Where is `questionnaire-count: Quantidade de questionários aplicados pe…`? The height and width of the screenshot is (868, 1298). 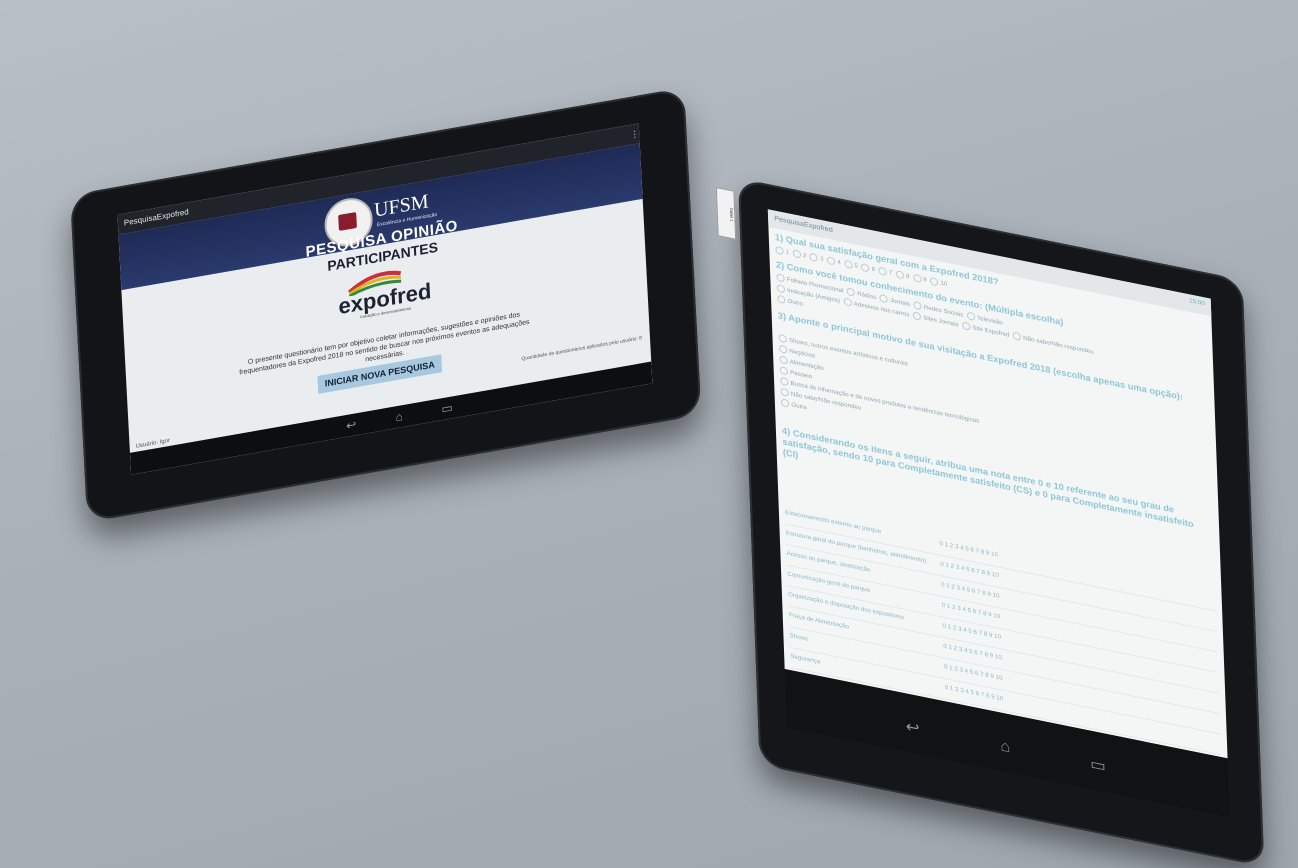 questionnaire-count: Quantidade de questionários aplicados pe… is located at coordinates (582, 349).